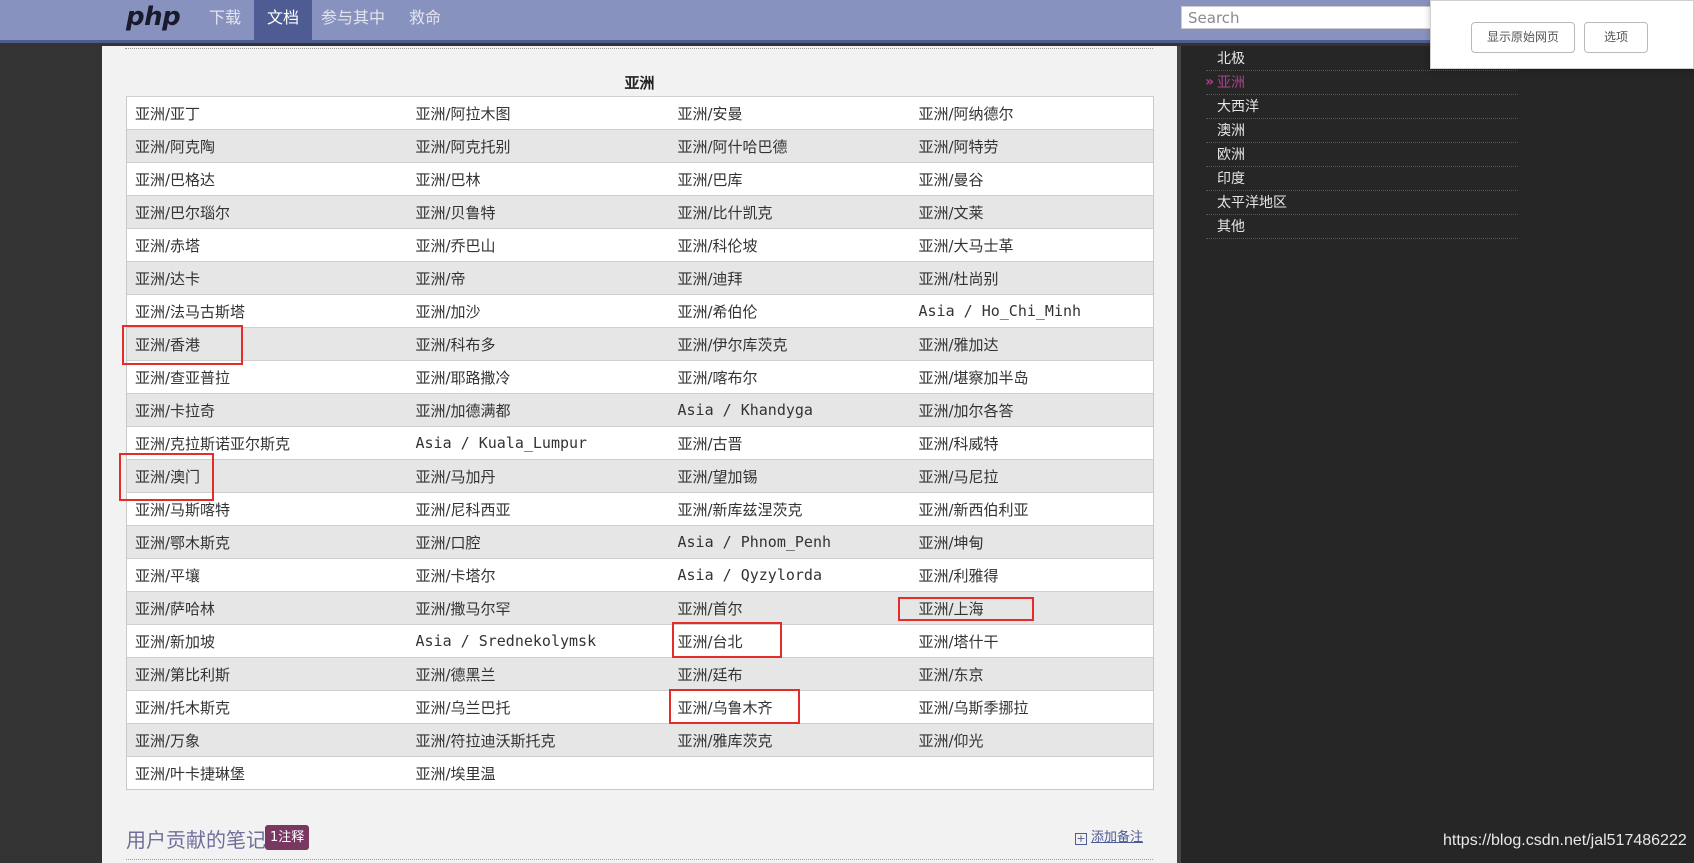  Describe the element at coordinates (538, 707) in the screenshot. I see `timezone-cell: 亚洲/乌兰巴托` at that location.